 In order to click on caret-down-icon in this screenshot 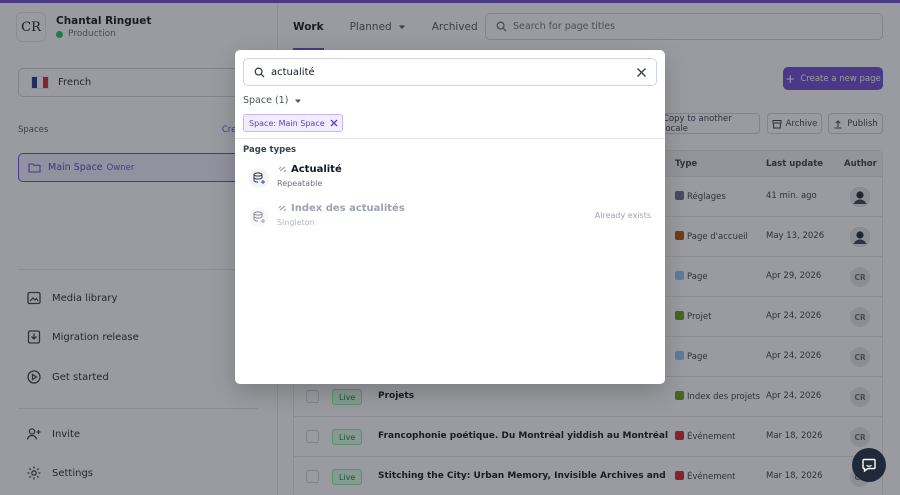, I will do `click(298, 101)`.